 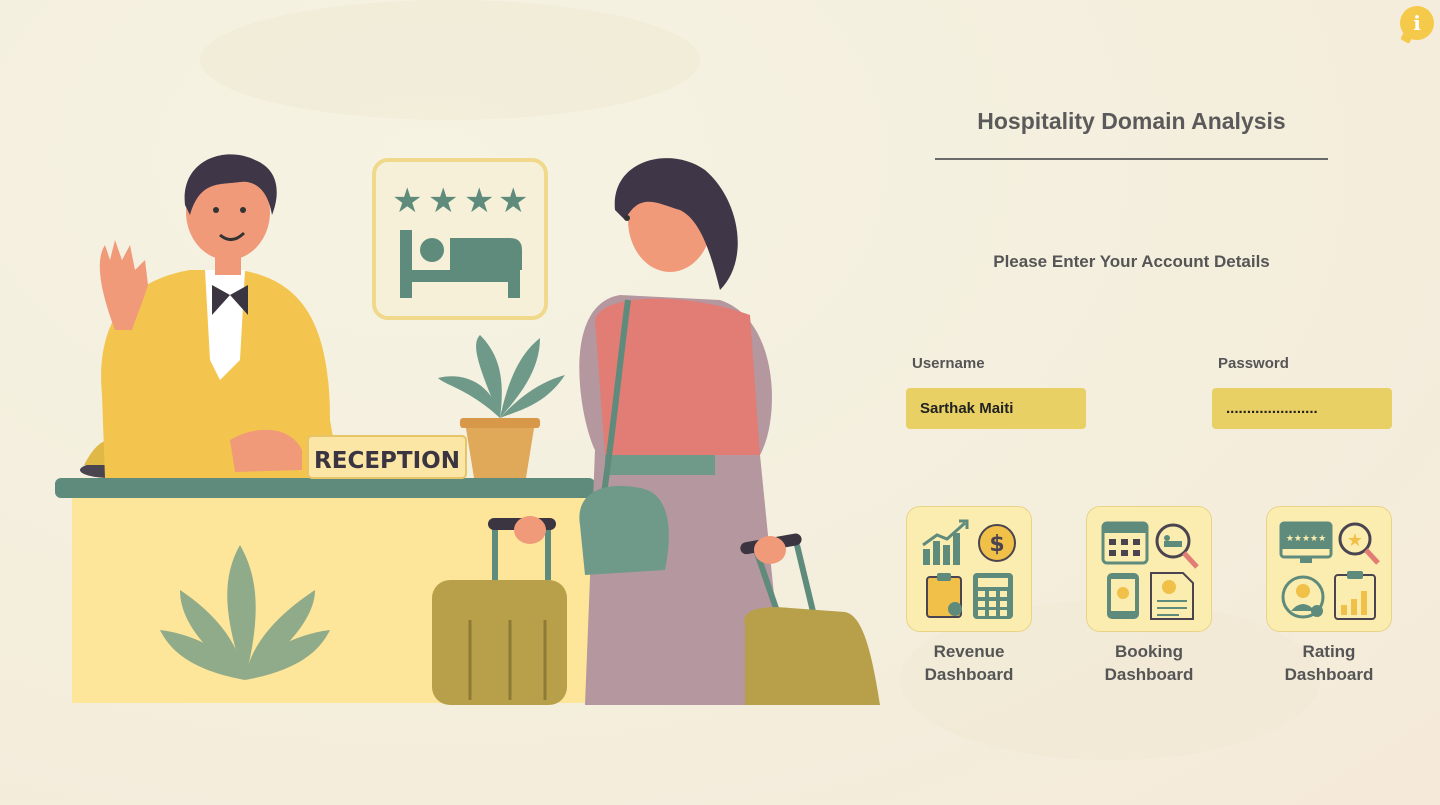 What do you see at coordinates (1329, 663) in the screenshot?
I see `rating-dashboard-label: Rating Dashboard` at bounding box center [1329, 663].